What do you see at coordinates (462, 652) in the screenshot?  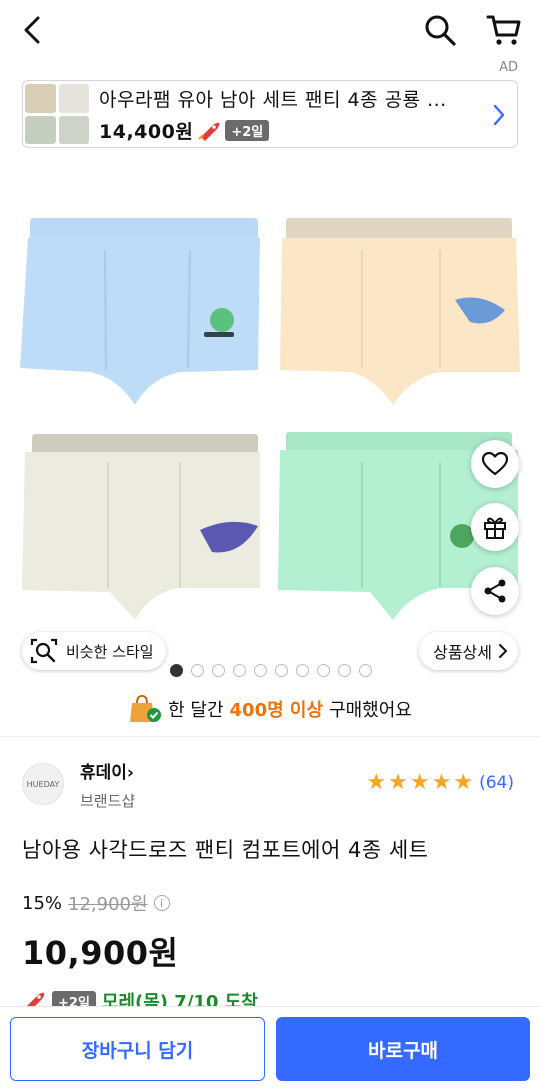 I see `product-detail-label: 상품상세` at bounding box center [462, 652].